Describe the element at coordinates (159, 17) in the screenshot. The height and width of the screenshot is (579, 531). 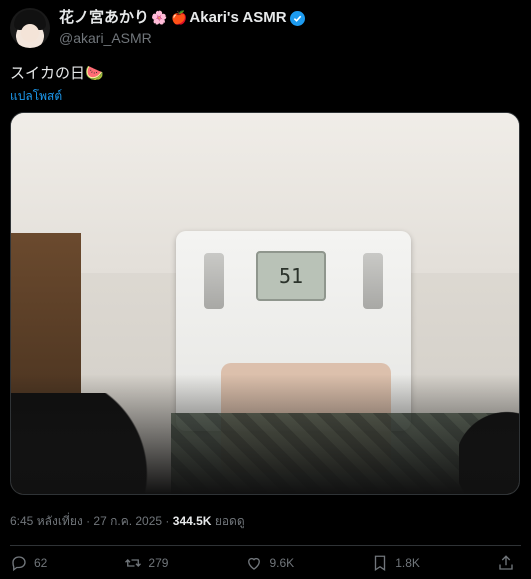
I see `flower-emoji-icon: 🌸` at that location.